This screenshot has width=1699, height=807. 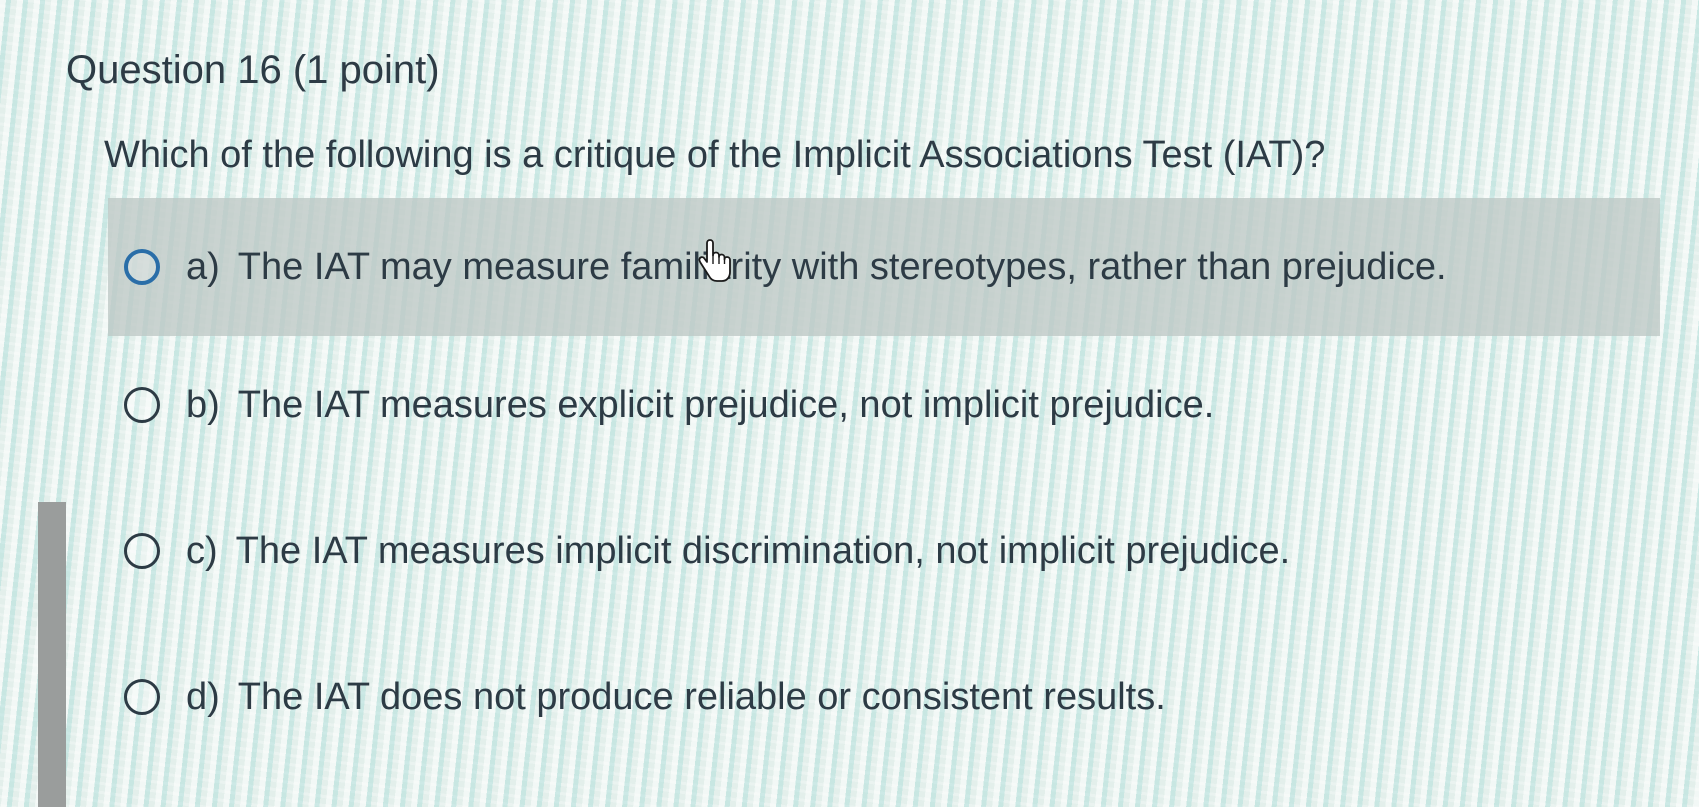 What do you see at coordinates (203, 404) in the screenshot?
I see `choice-letter: b)` at bounding box center [203, 404].